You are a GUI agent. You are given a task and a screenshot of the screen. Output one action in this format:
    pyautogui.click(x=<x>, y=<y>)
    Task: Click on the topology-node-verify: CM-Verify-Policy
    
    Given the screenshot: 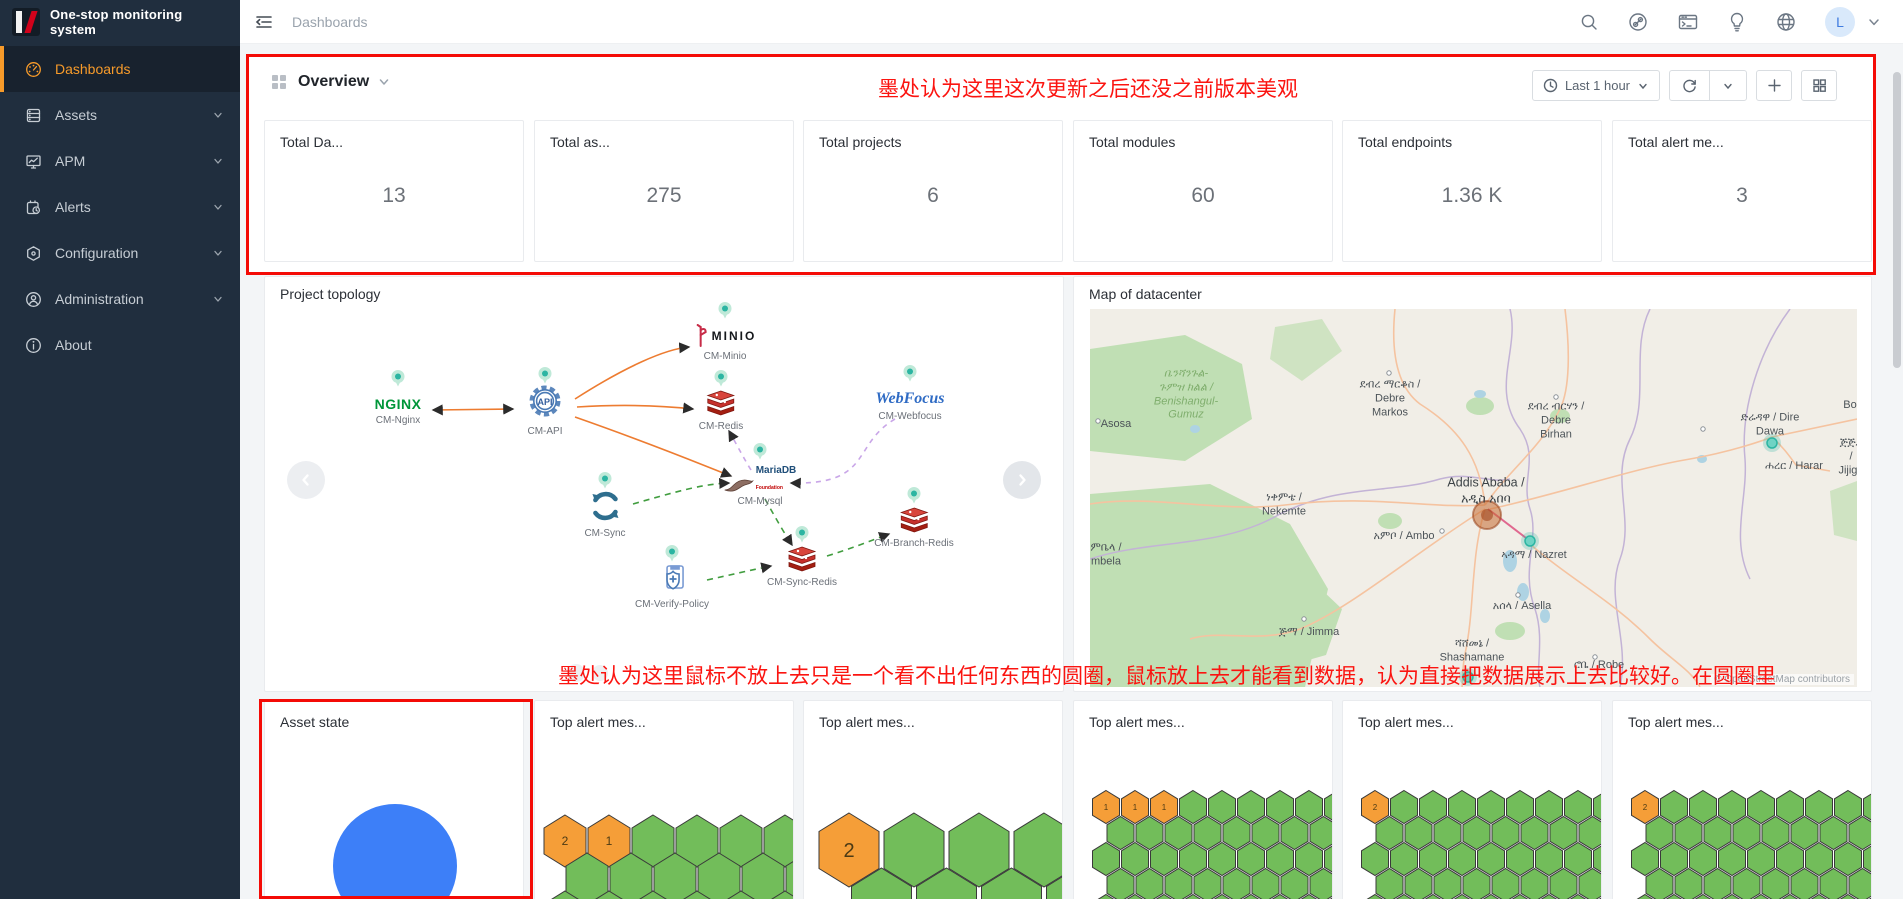 What is the action you would take?
    pyautogui.click(x=672, y=586)
    